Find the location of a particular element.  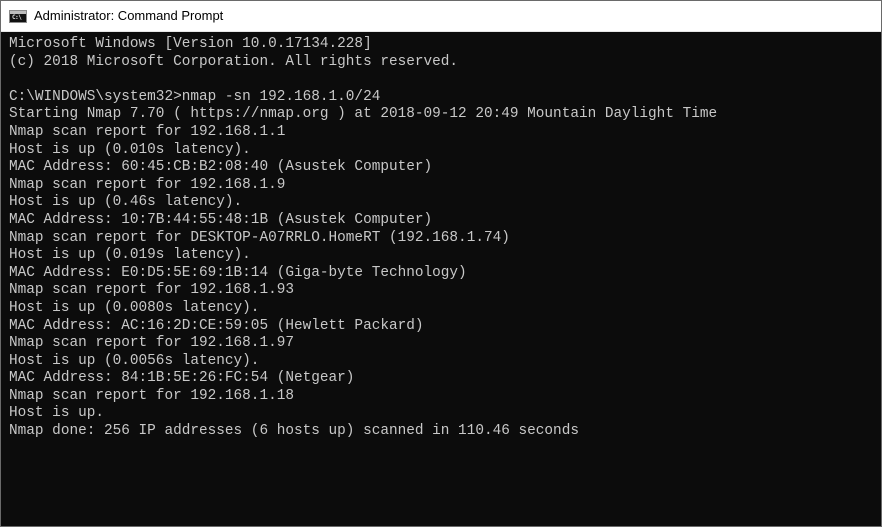

console-line: Host is up (0.0080s latency). is located at coordinates (134, 307).